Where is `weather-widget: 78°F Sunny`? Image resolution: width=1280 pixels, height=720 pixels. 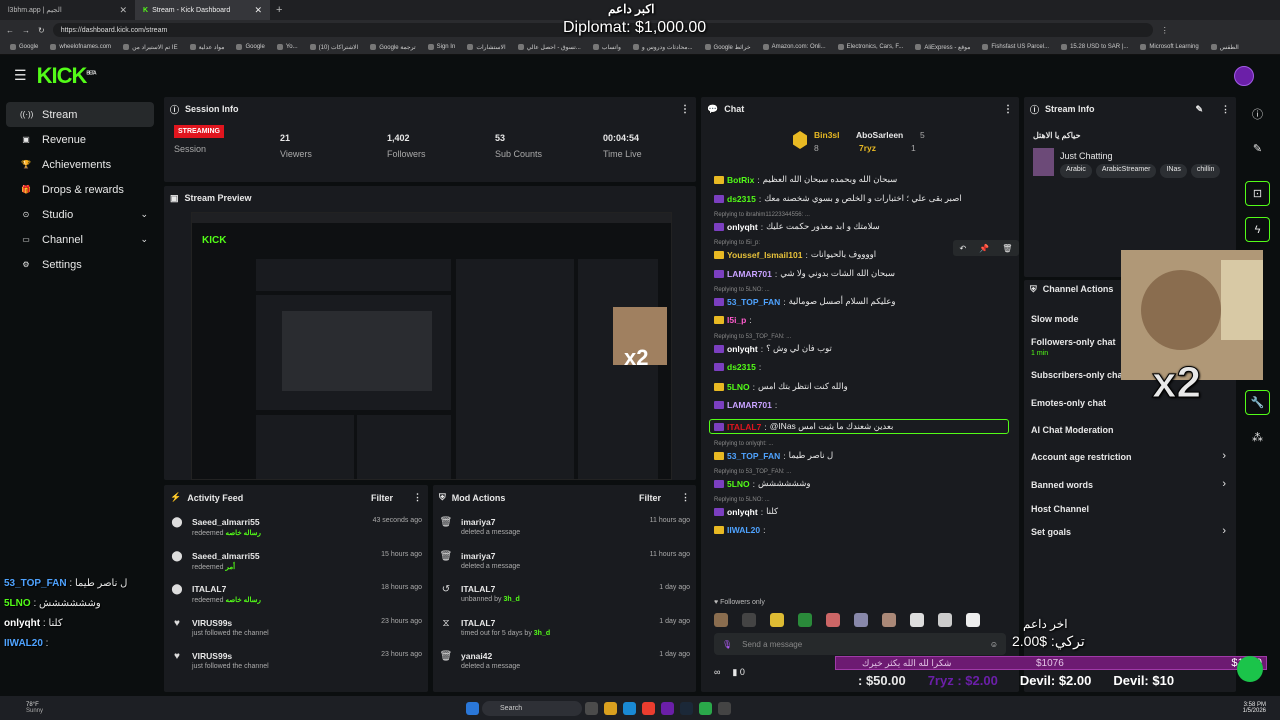
weather-widget: 78°F Sunny is located at coordinates (34, 708).